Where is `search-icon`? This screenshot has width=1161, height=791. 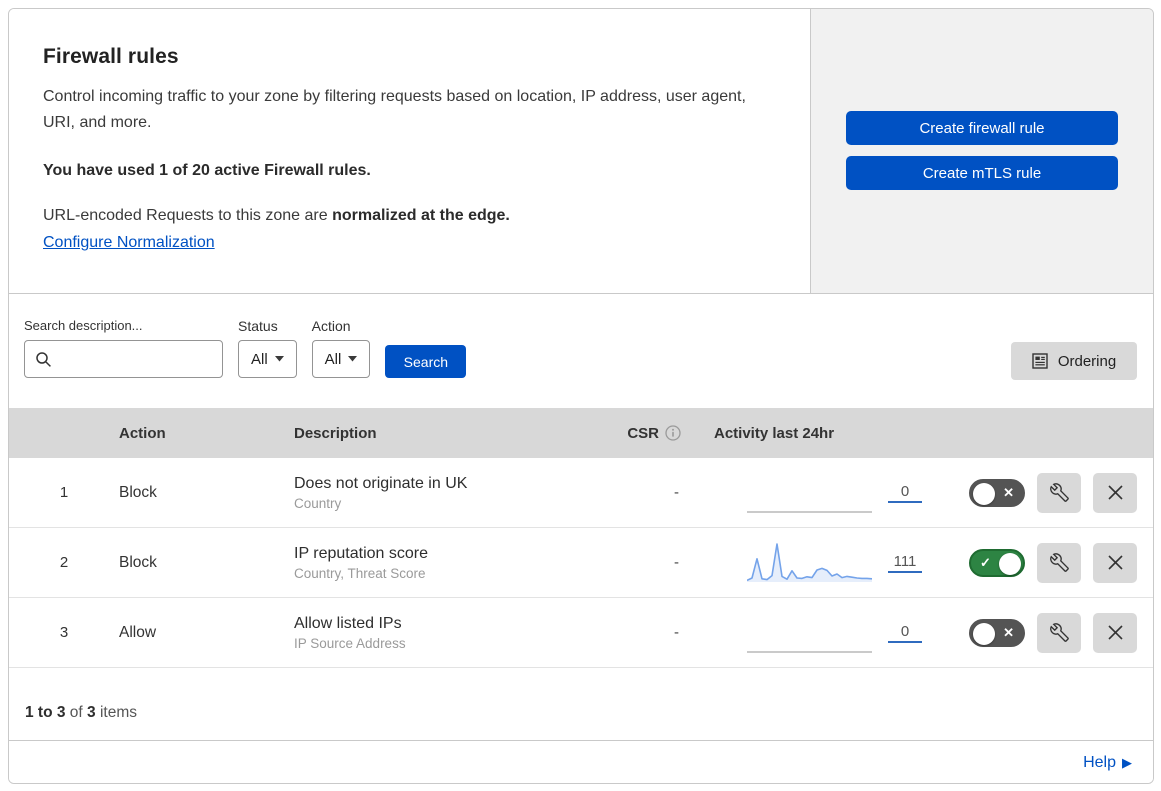 search-icon is located at coordinates (43, 362).